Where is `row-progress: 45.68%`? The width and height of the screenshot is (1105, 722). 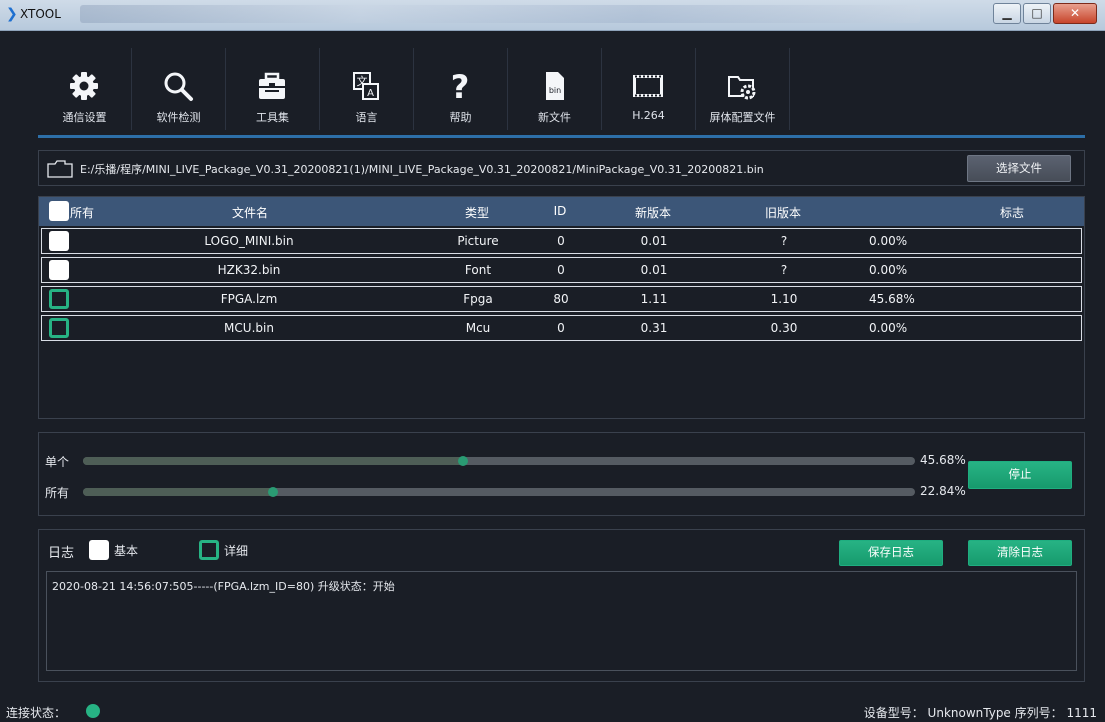
row-progress: 45.68% is located at coordinates (892, 299).